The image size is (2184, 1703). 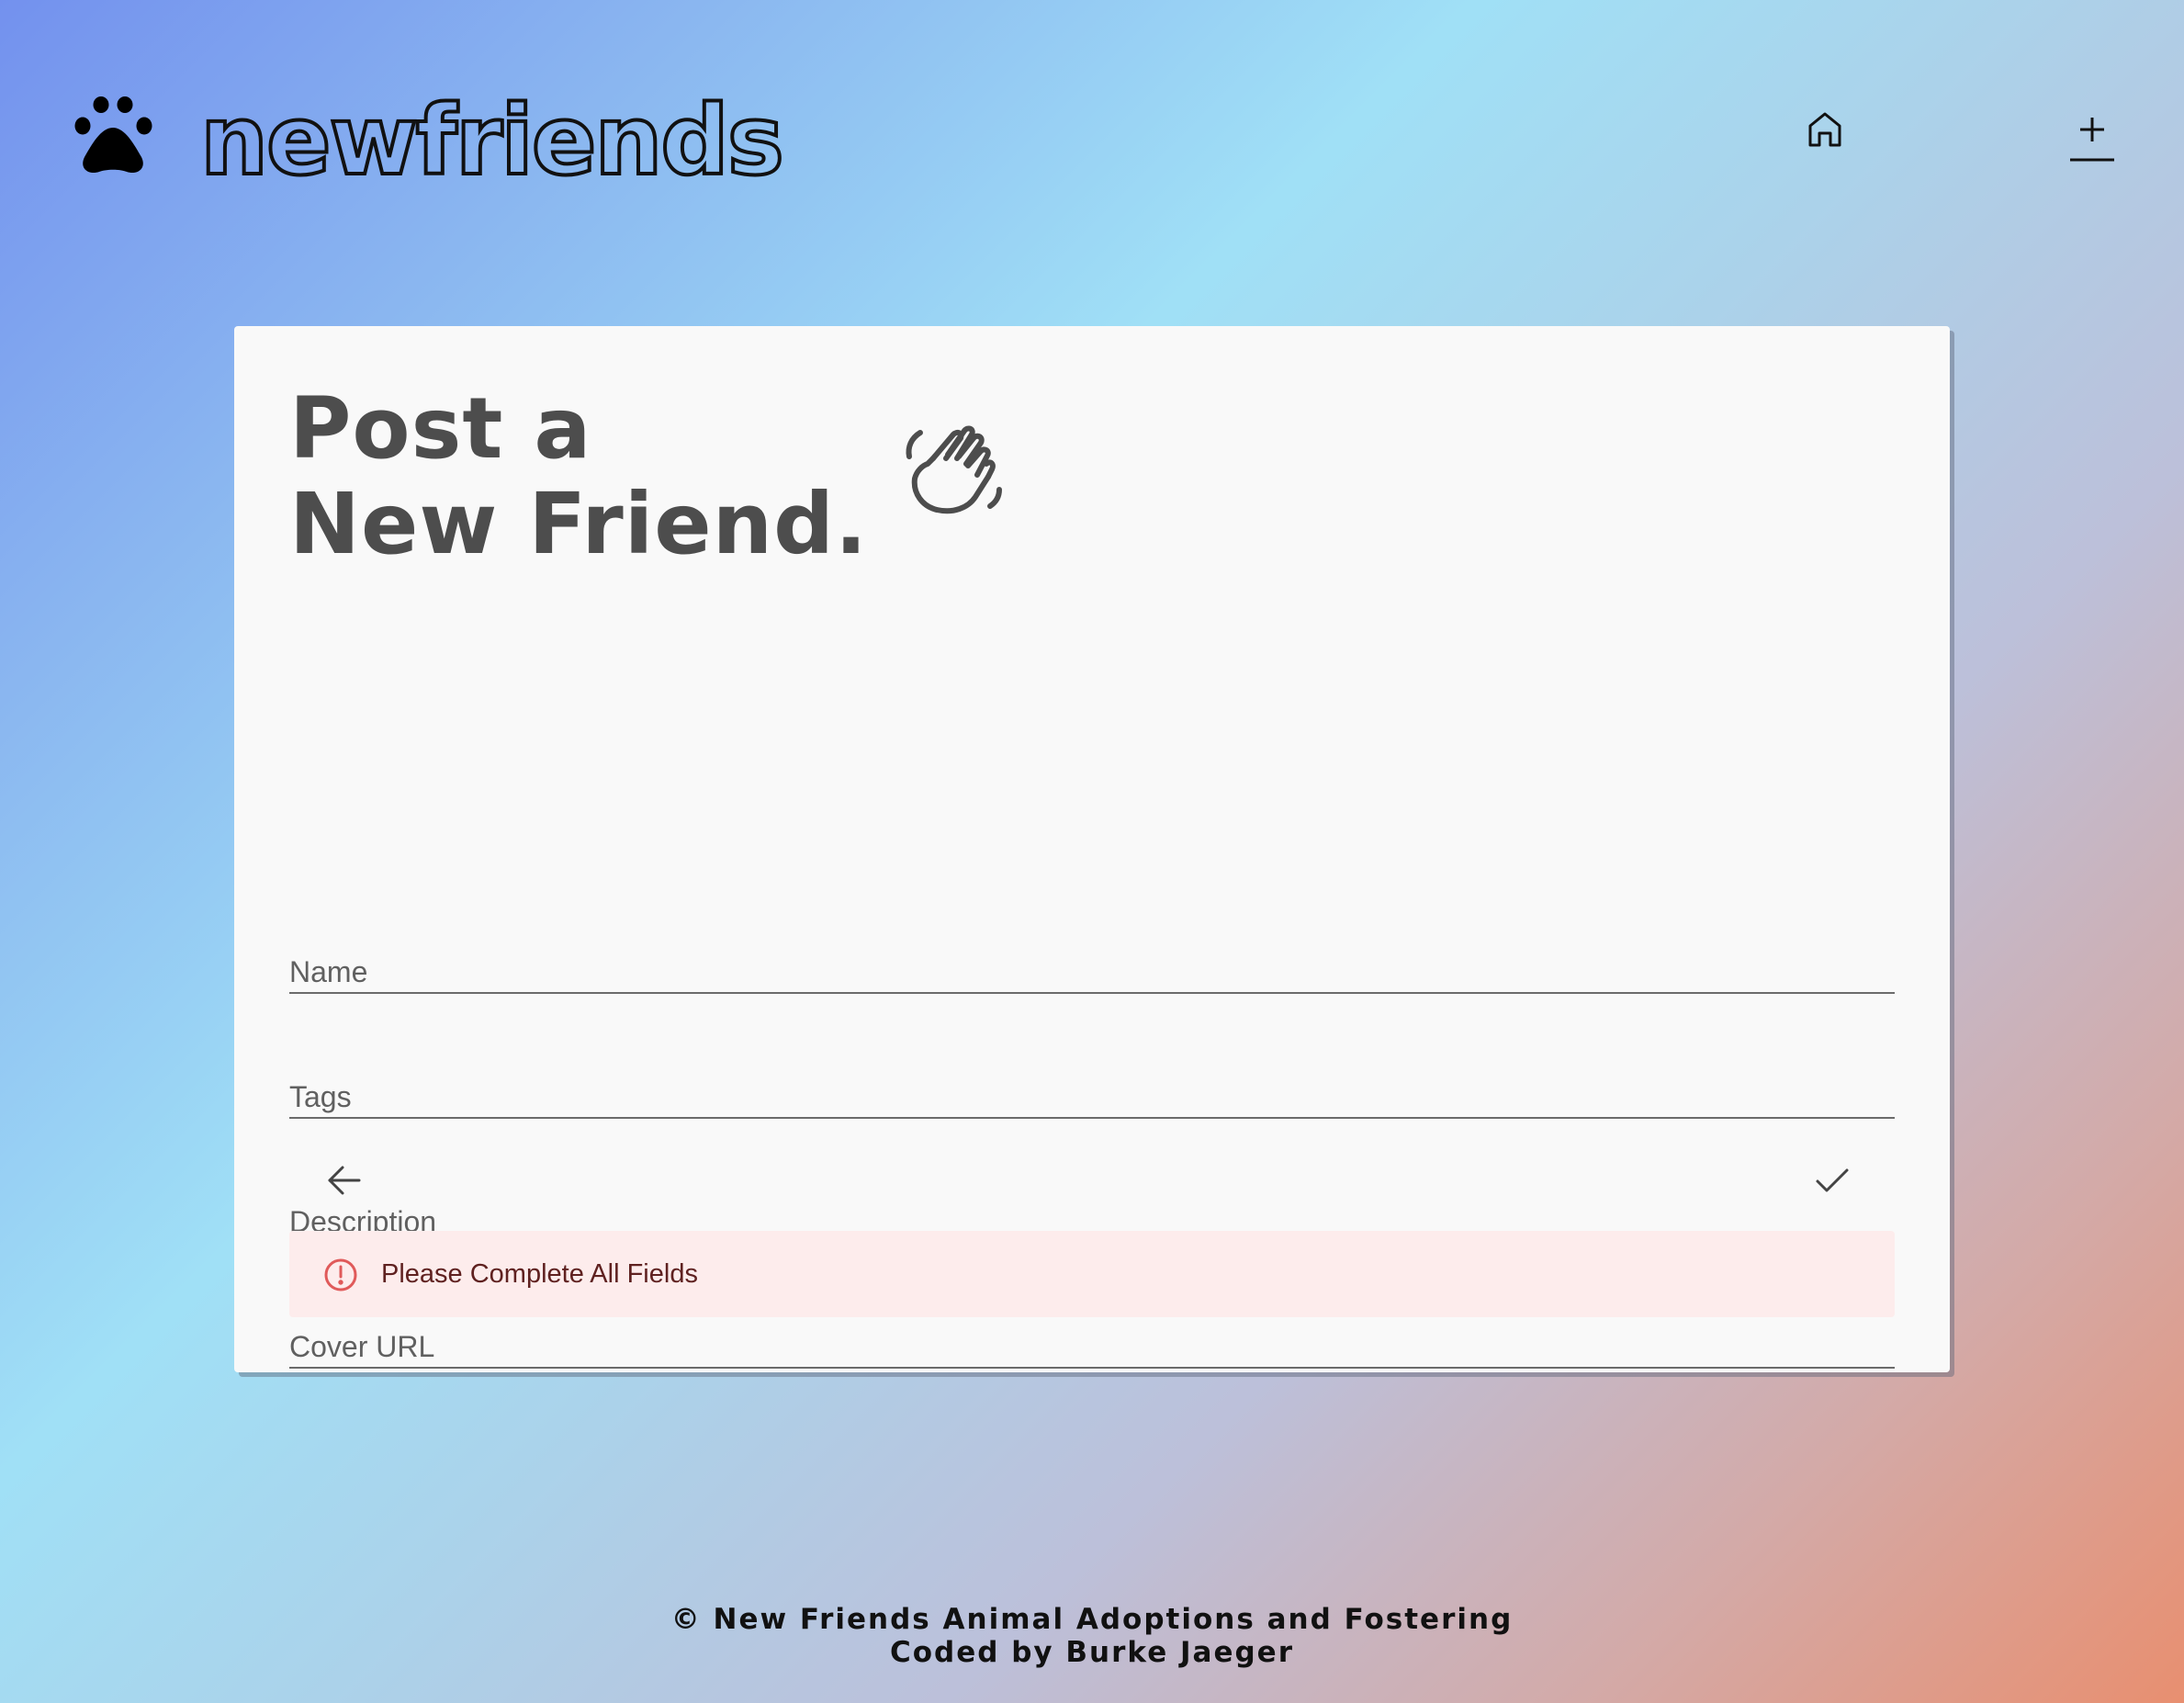 I want to click on tags-input, so click(x=1092, y=1085).